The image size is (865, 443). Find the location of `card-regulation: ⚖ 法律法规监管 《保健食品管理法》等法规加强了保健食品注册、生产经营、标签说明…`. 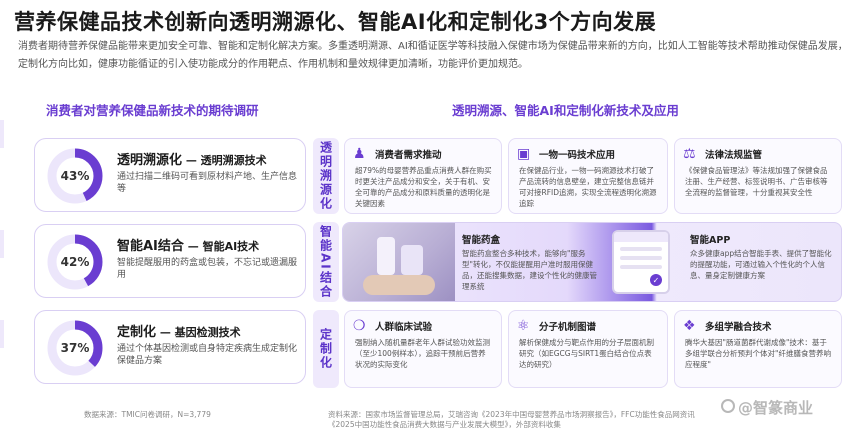

card-regulation: ⚖ 法律法规监管 《保健食品管理法》等法规加强了保健食品注册、生产经营、标签说明… is located at coordinates (758, 176).